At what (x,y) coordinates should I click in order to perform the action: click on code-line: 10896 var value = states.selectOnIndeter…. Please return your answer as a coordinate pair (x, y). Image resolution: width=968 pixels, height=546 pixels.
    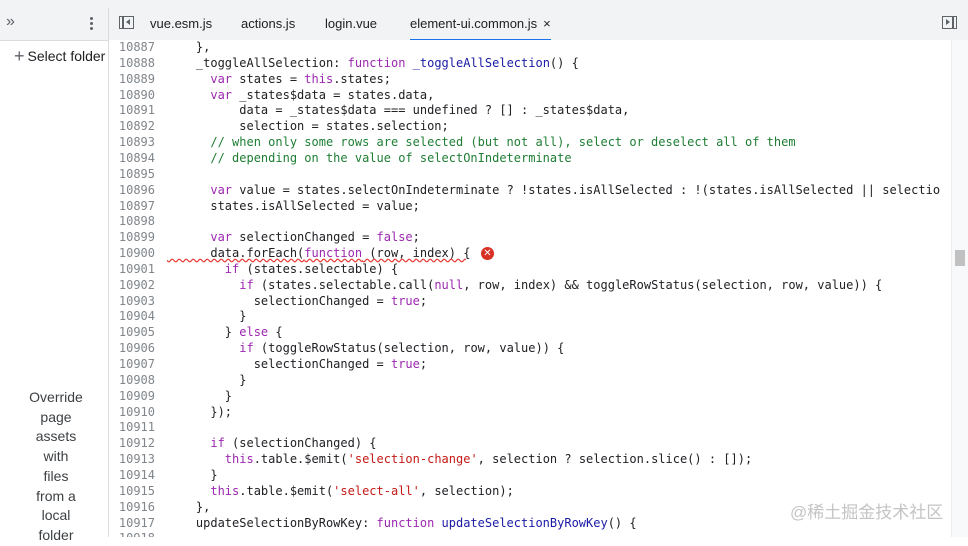
    Looking at the image, I should click on (530, 191).